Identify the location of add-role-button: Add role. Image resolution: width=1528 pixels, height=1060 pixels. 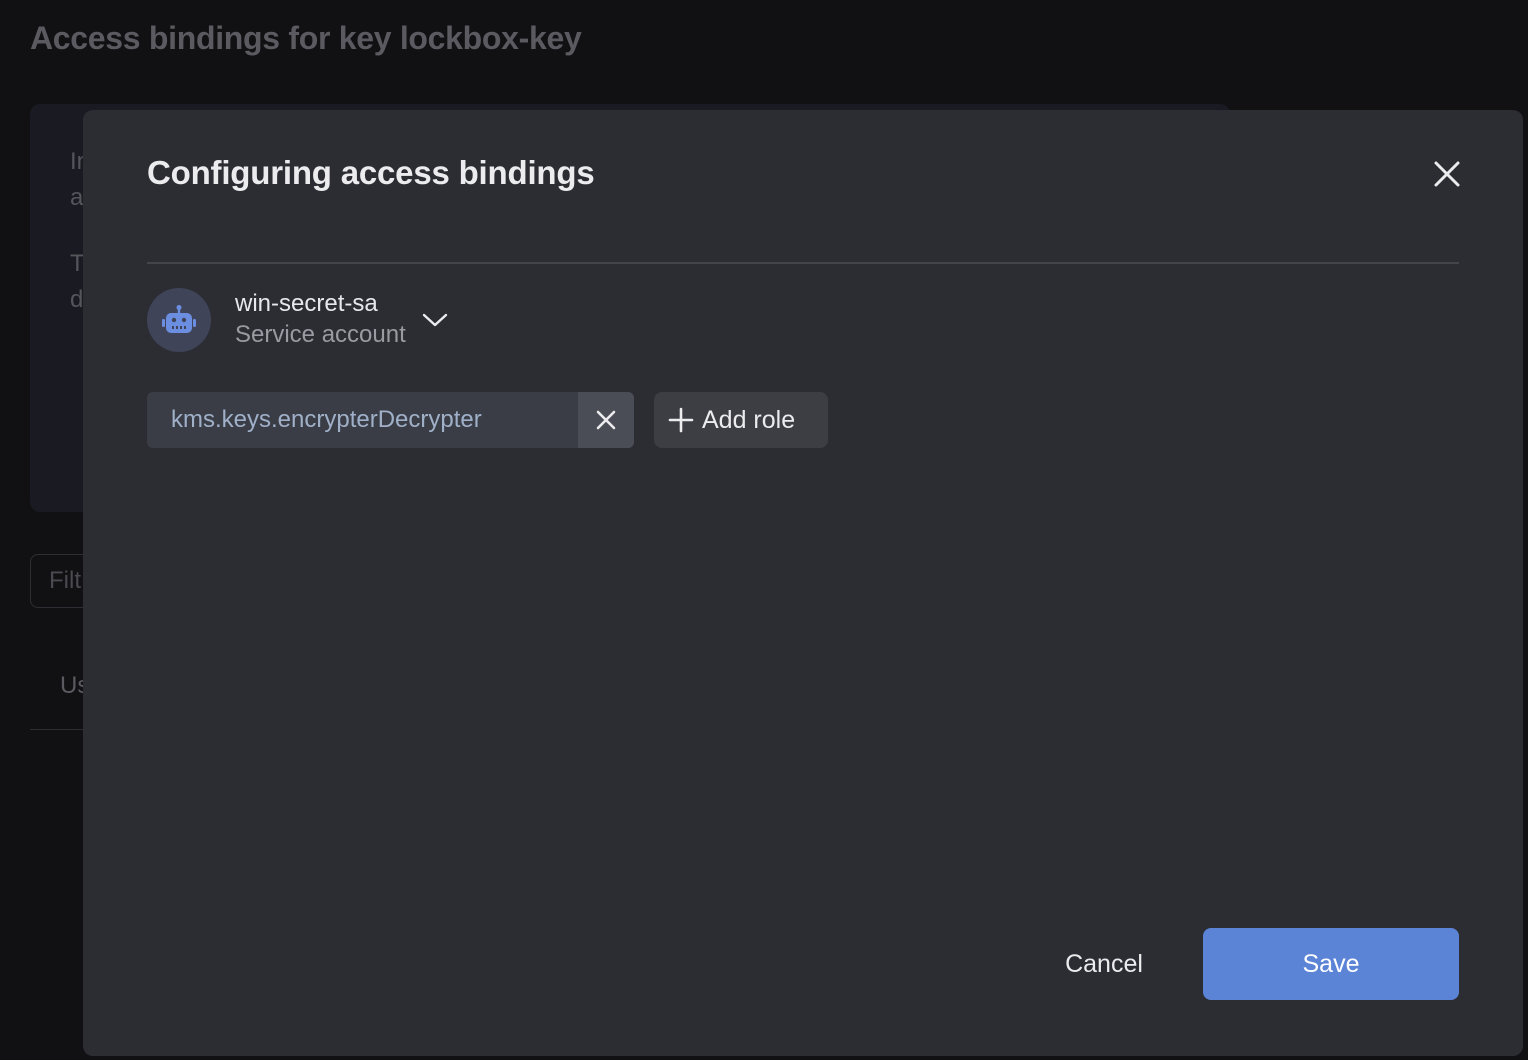
(741, 420).